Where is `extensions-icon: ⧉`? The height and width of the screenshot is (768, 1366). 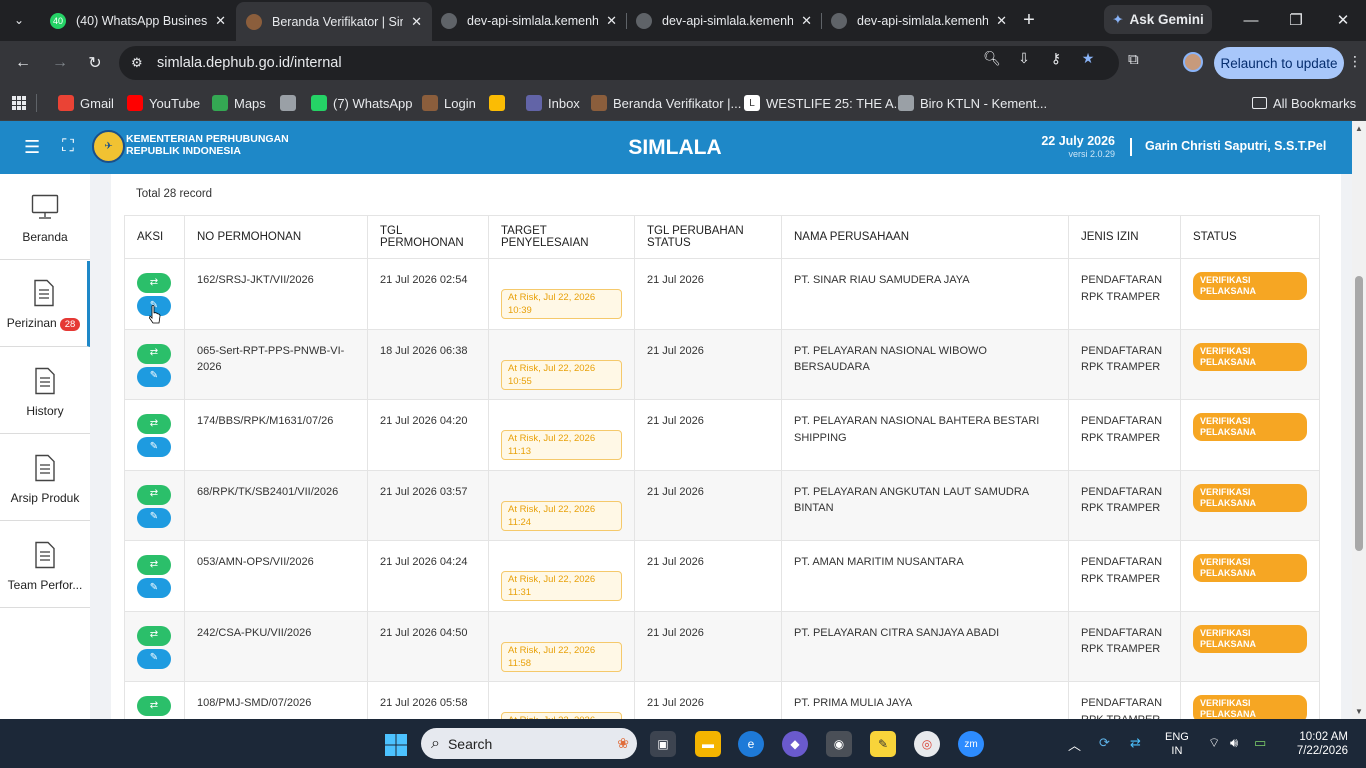 extensions-icon: ⧉ is located at coordinates (1133, 59).